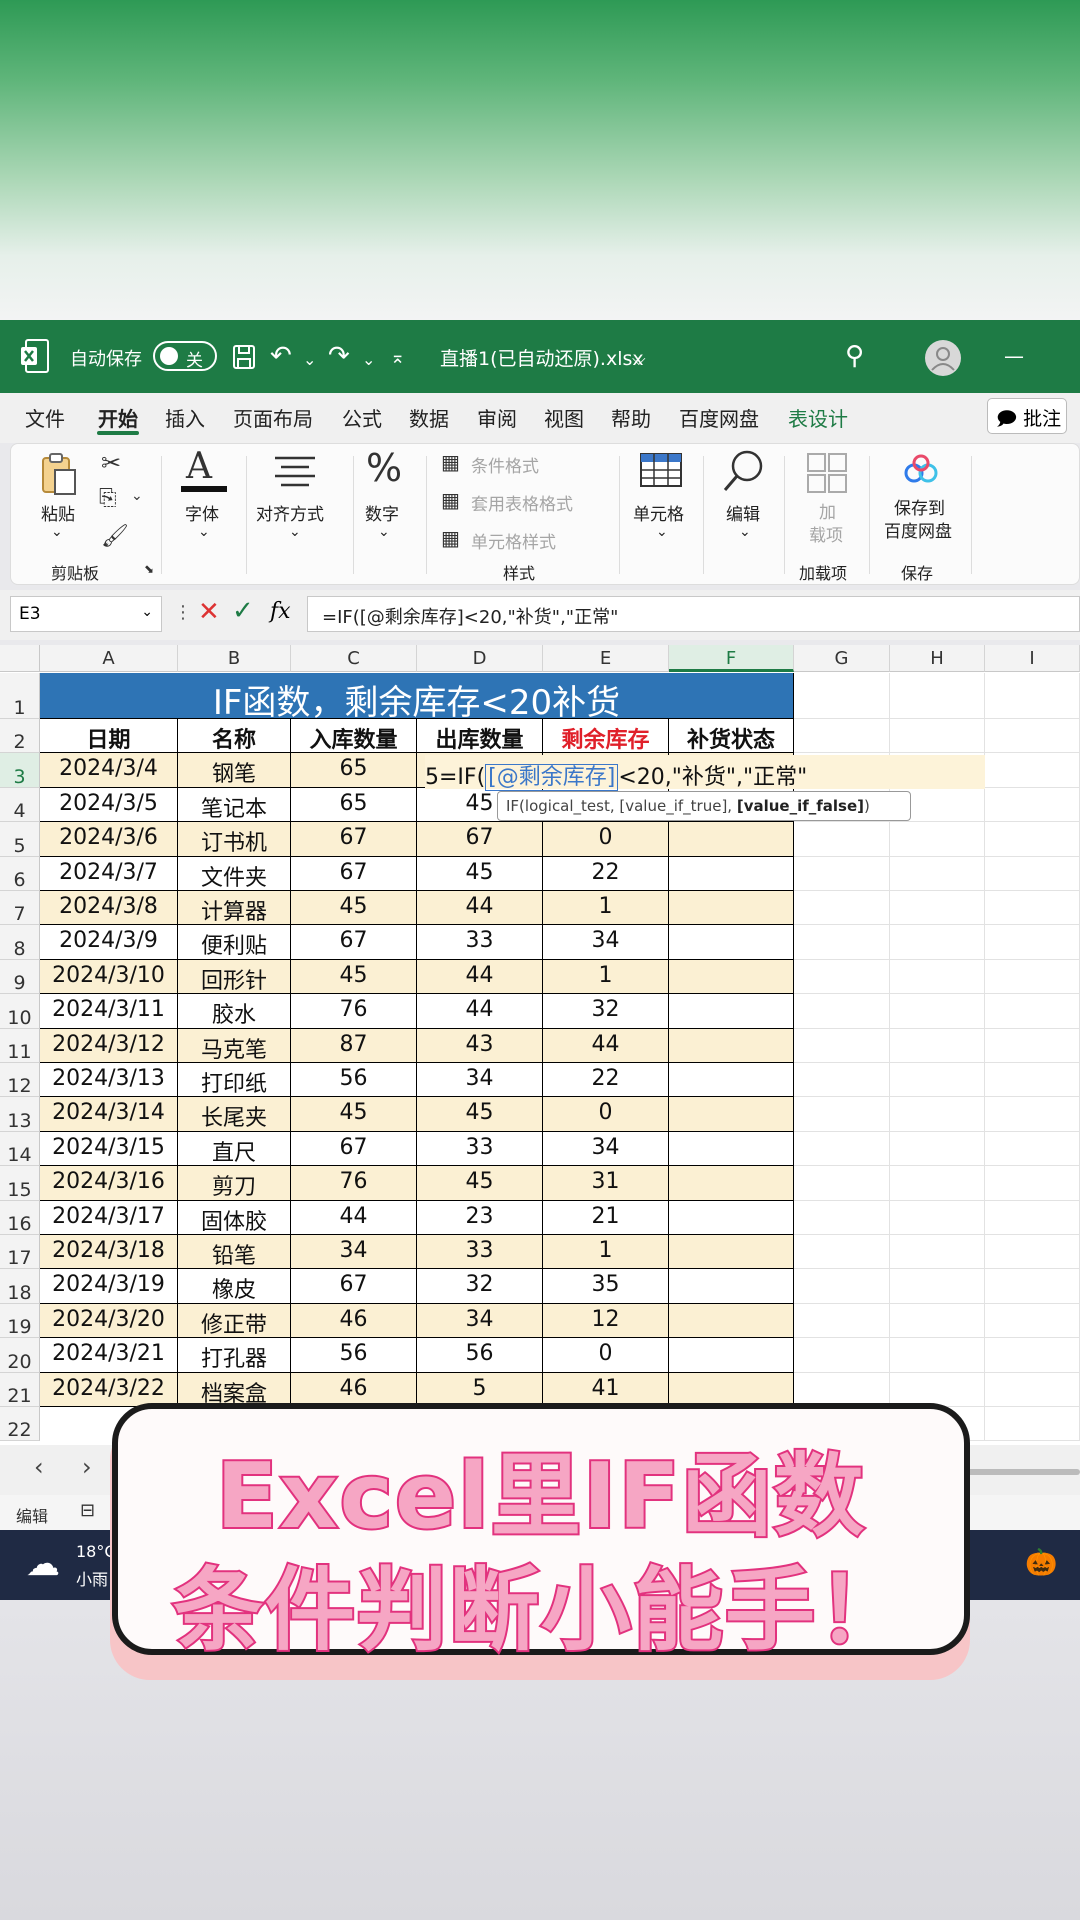 The image size is (1080, 1920). Describe the element at coordinates (108, 498) in the screenshot. I see `copy-icon: ⎘` at that location.